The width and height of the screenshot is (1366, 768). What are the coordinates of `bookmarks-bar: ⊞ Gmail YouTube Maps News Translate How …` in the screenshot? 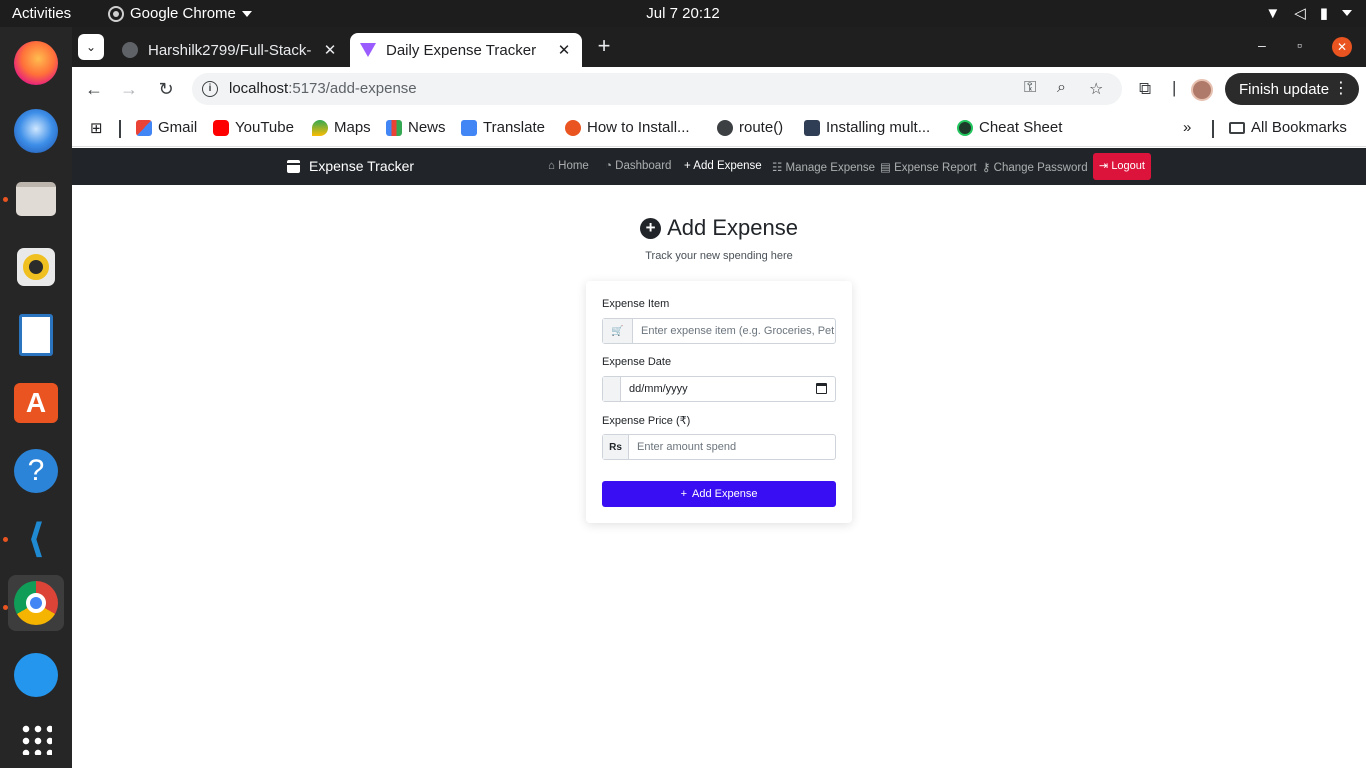 It's located at (719, 129).